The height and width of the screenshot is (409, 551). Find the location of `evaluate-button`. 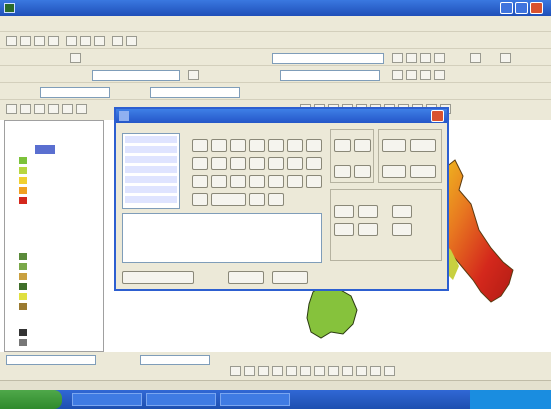

evaluate-button is located at coordinates (246, 277).